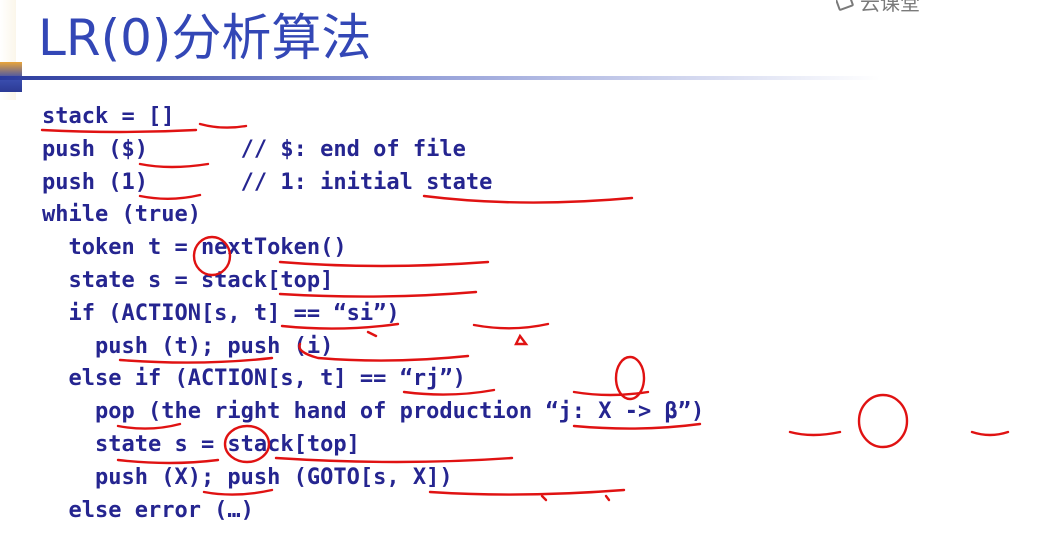 This screenshot has width=1040, height=544. Describe the element at coordinates (267, 182) in the screenshot. I see `code-line: push (1) // 1: initial state` at that location.